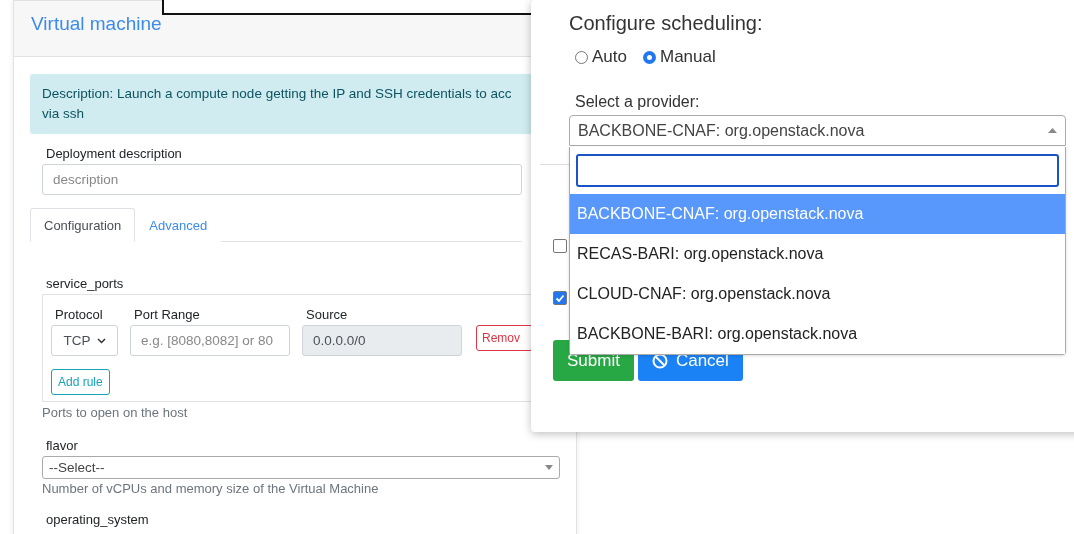 This screenshot has width=1074, height=534. Describe the element at coordinates (85, 283) in the screenshot. I see `field-label: service_ports` at that location.